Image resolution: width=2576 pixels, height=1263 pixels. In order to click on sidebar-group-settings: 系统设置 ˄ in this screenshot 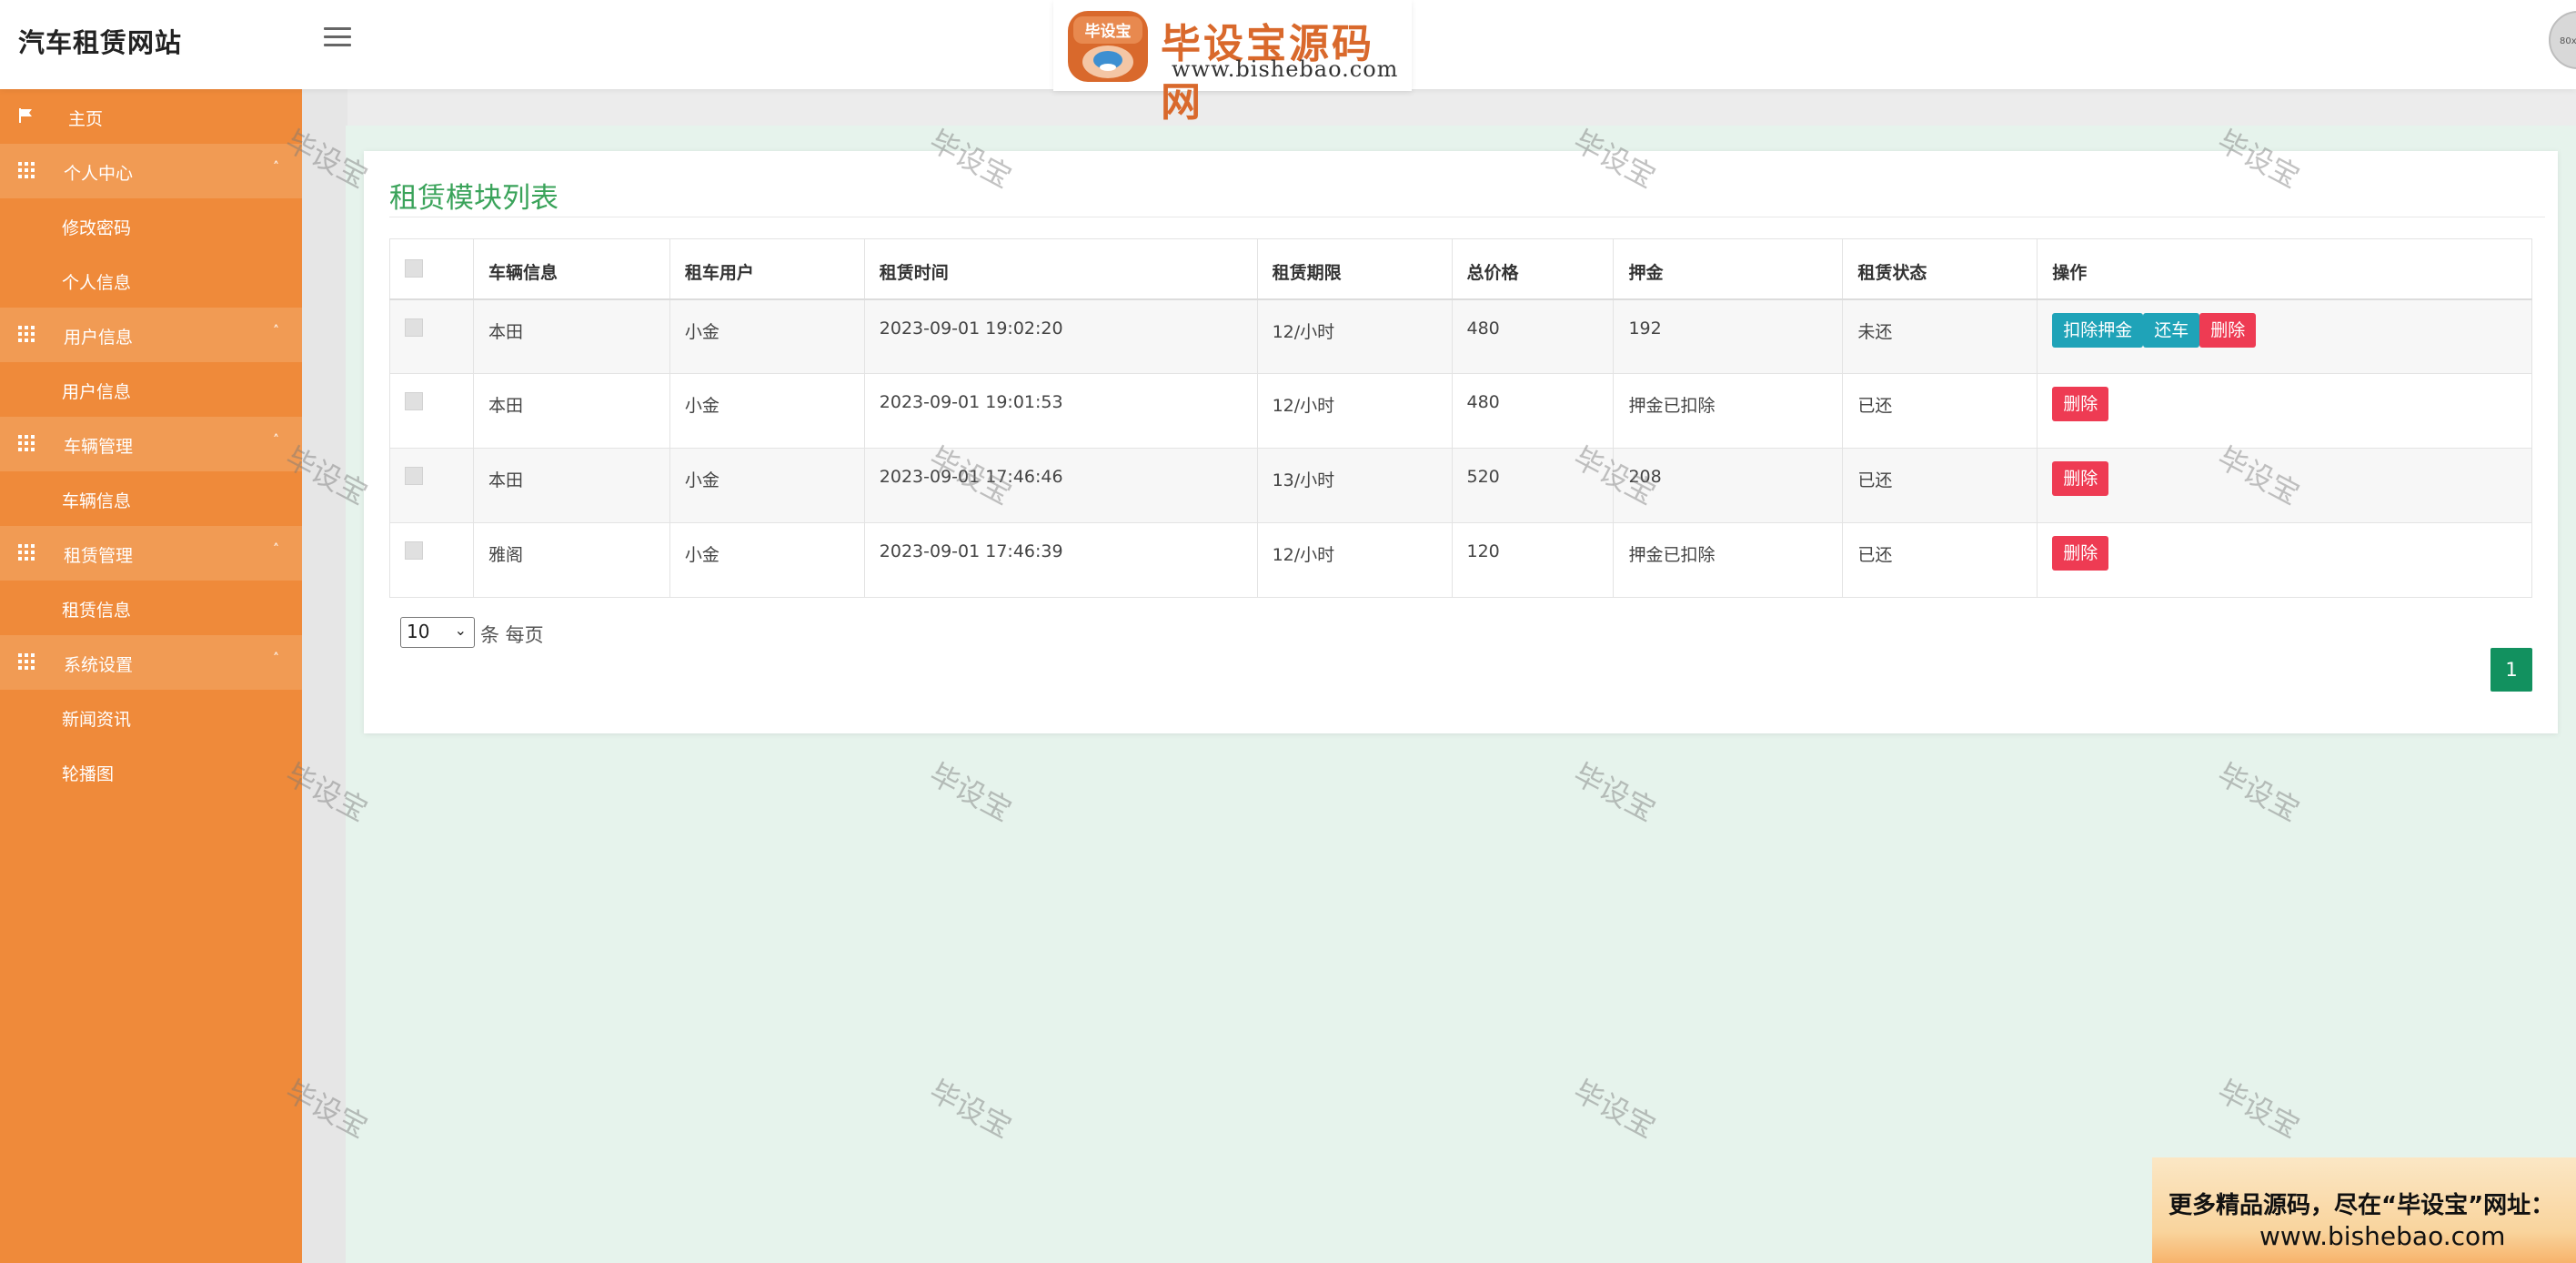, I will do `click(151, 662)`.